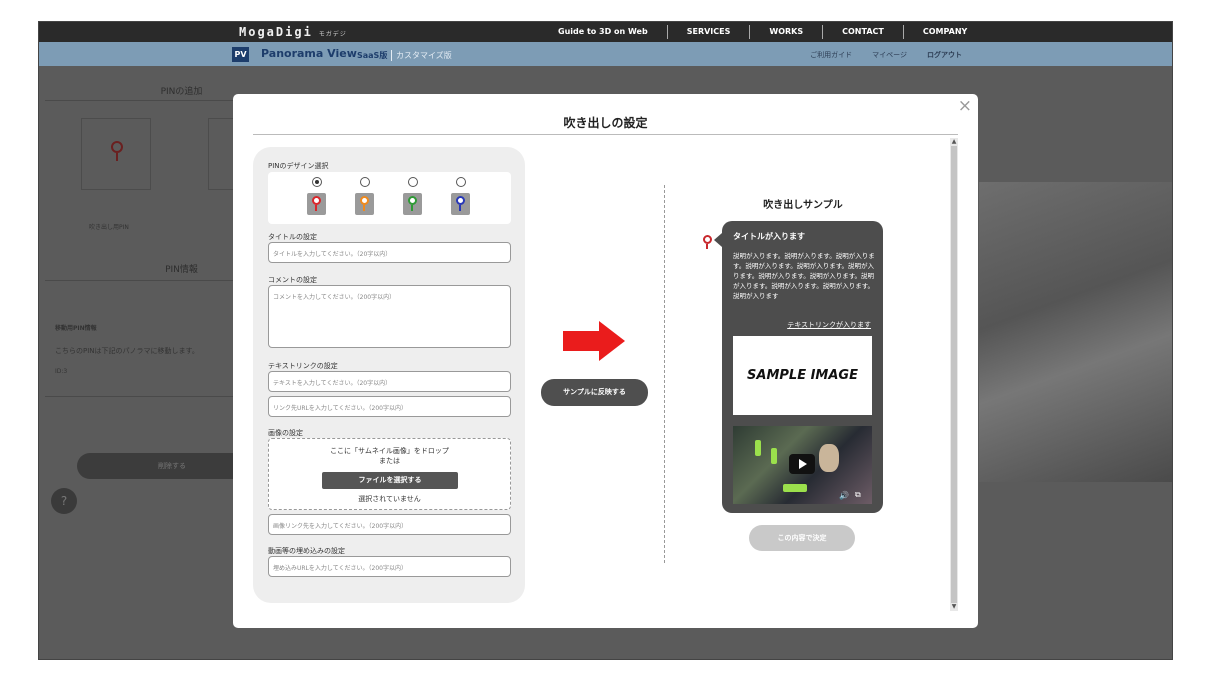 This screenshot has height=680, width=1210. What do you see at coordinates (76, 328) in the screenshot?
I see `move-pin-heading: 移動用PIN情報` at bounding box center [76, 328].